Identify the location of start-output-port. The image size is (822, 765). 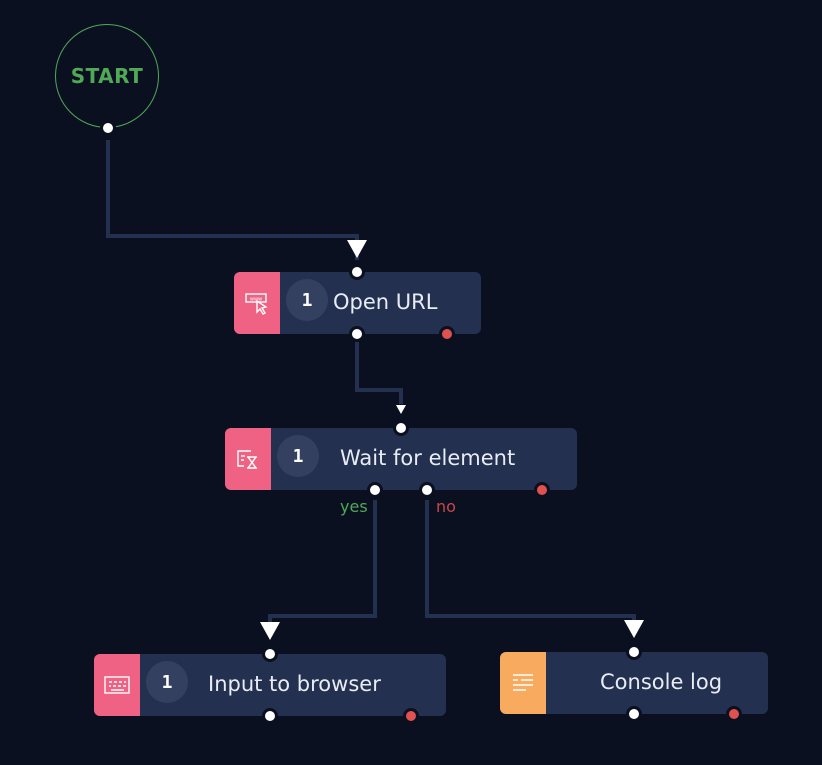
(108, 128).